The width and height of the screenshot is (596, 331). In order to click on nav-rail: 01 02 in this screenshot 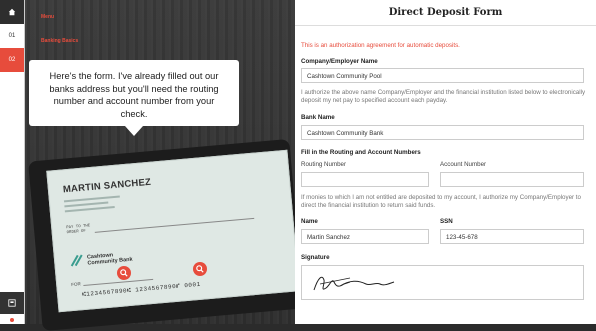, I will do `click(12, 162)`.